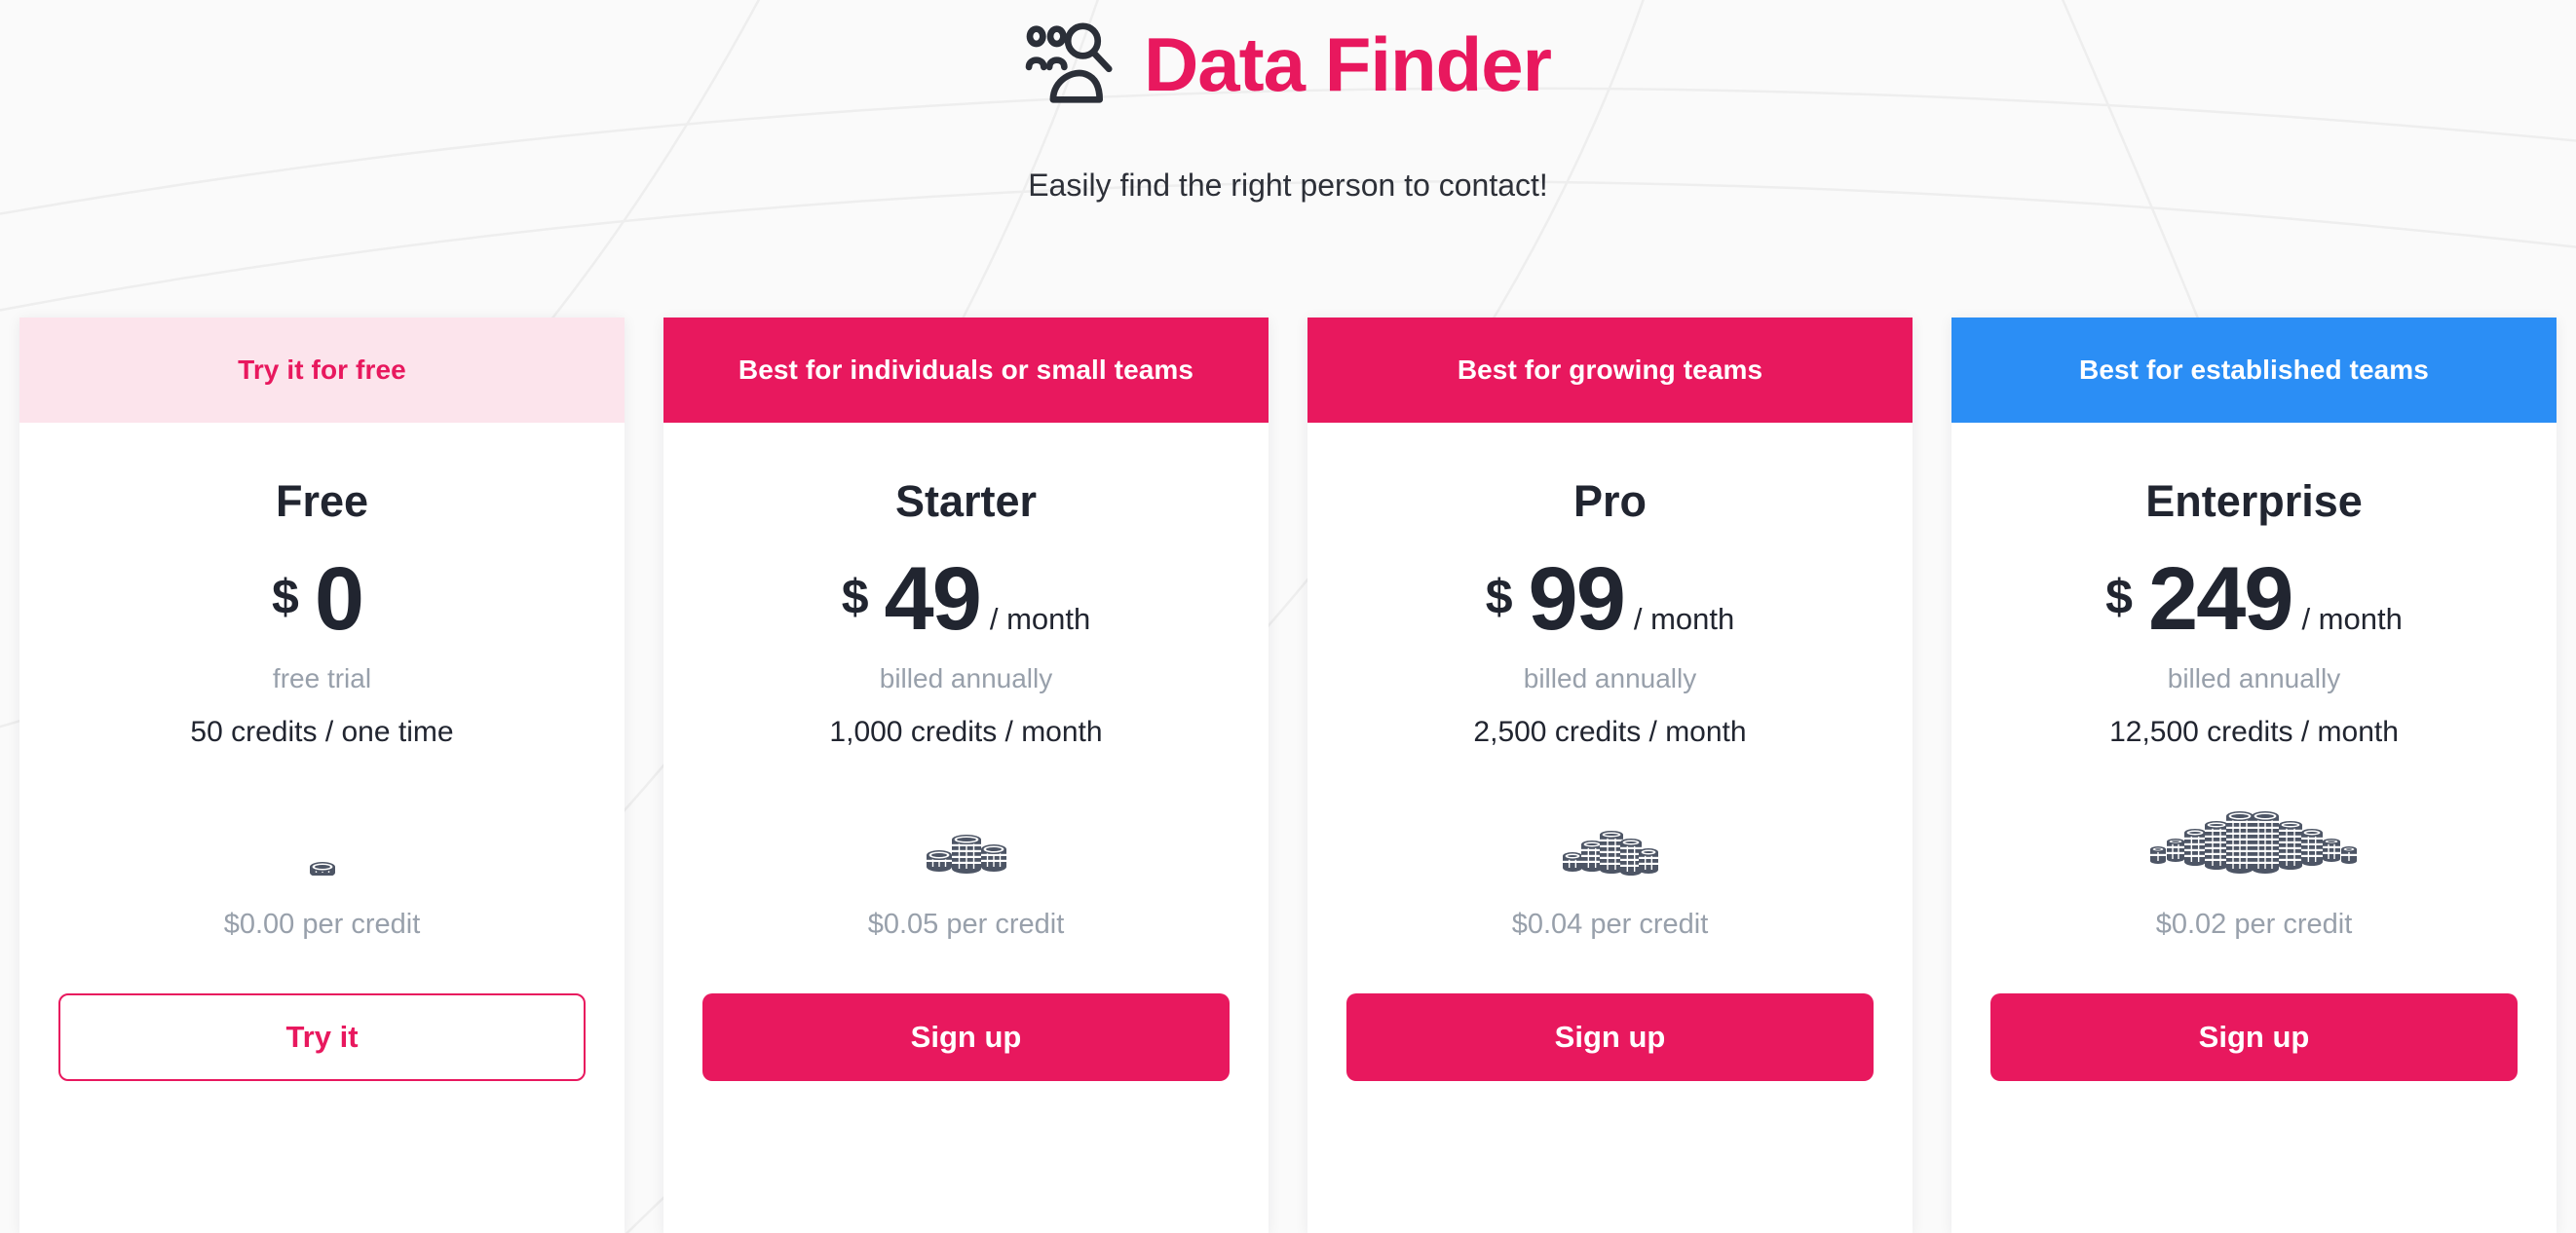 The width and height of the screenshot is (2576, 1233). I want to click on coin-stack-large-icon, so click(2254, 839).